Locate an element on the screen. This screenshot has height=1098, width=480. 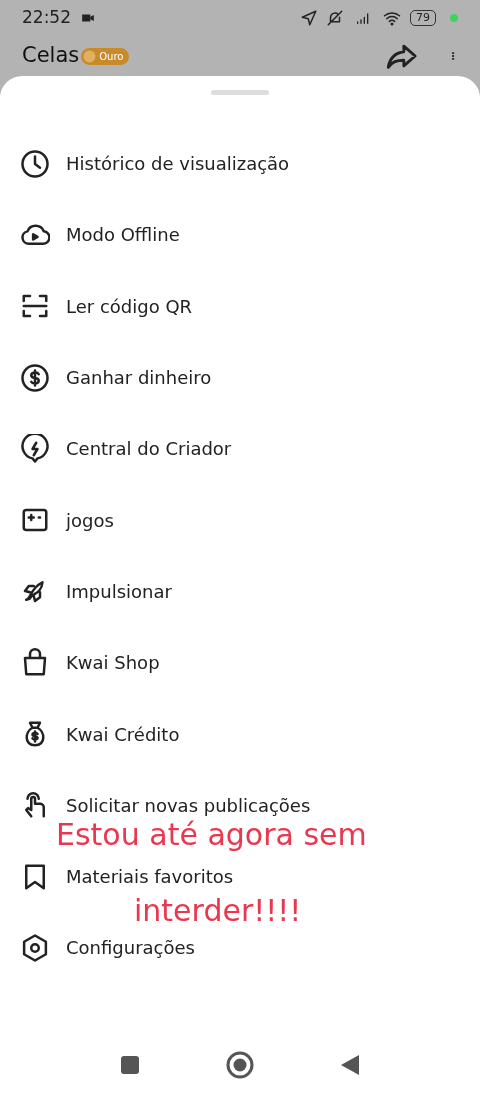
menu-item: Materiais favoritos is located at coordinates (150, 877).